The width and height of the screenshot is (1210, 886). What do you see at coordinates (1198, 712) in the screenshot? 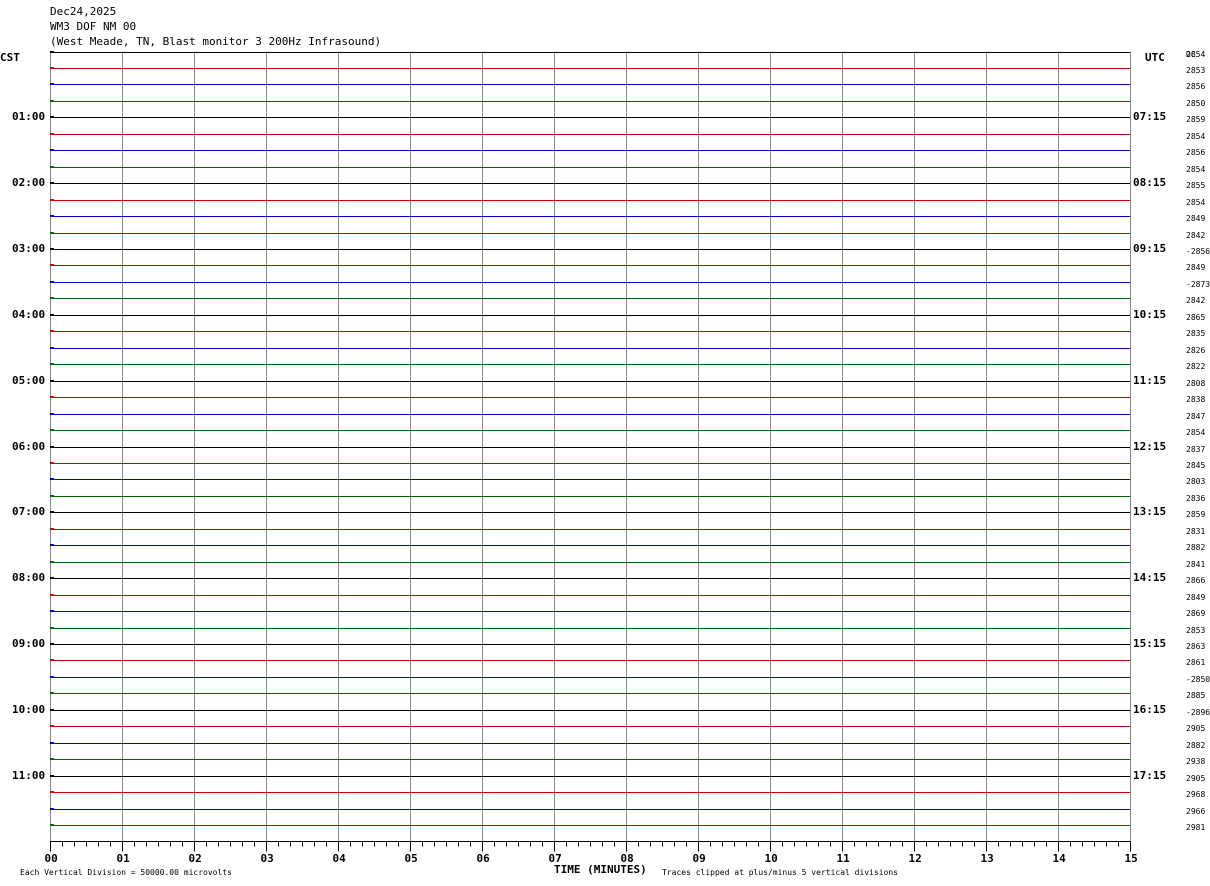
I see `dc-offset-label: -2896` at bounding box center [1198, 712].